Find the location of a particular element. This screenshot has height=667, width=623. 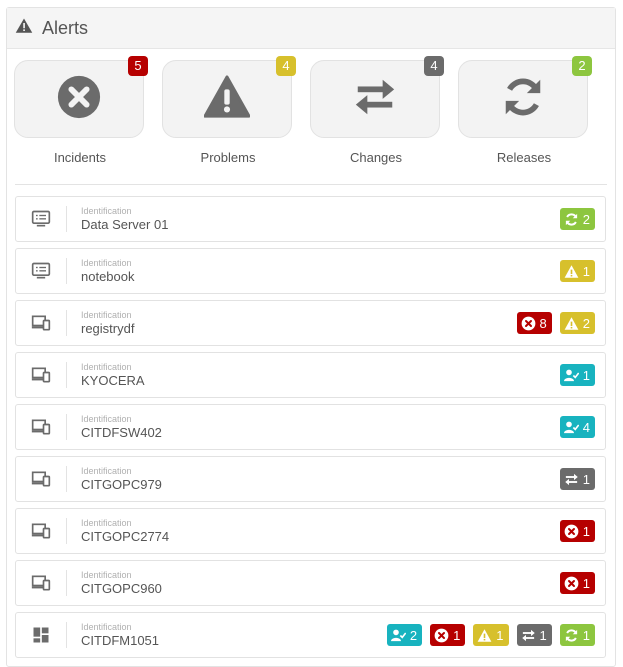

releases-tile-button is located at coordinates (523, 99).